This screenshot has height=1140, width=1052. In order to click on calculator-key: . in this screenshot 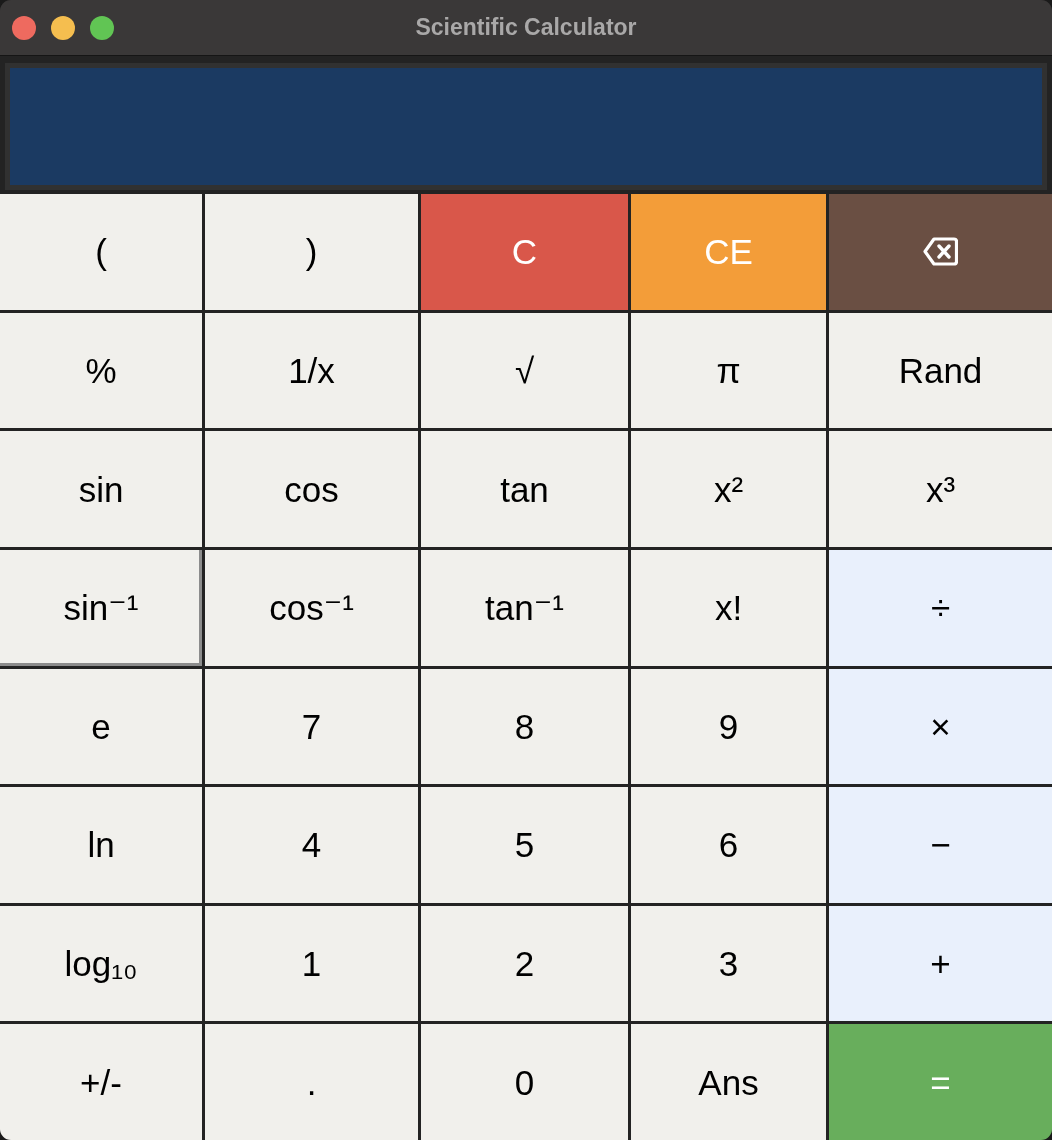, I will do `click(311, 1082)`.